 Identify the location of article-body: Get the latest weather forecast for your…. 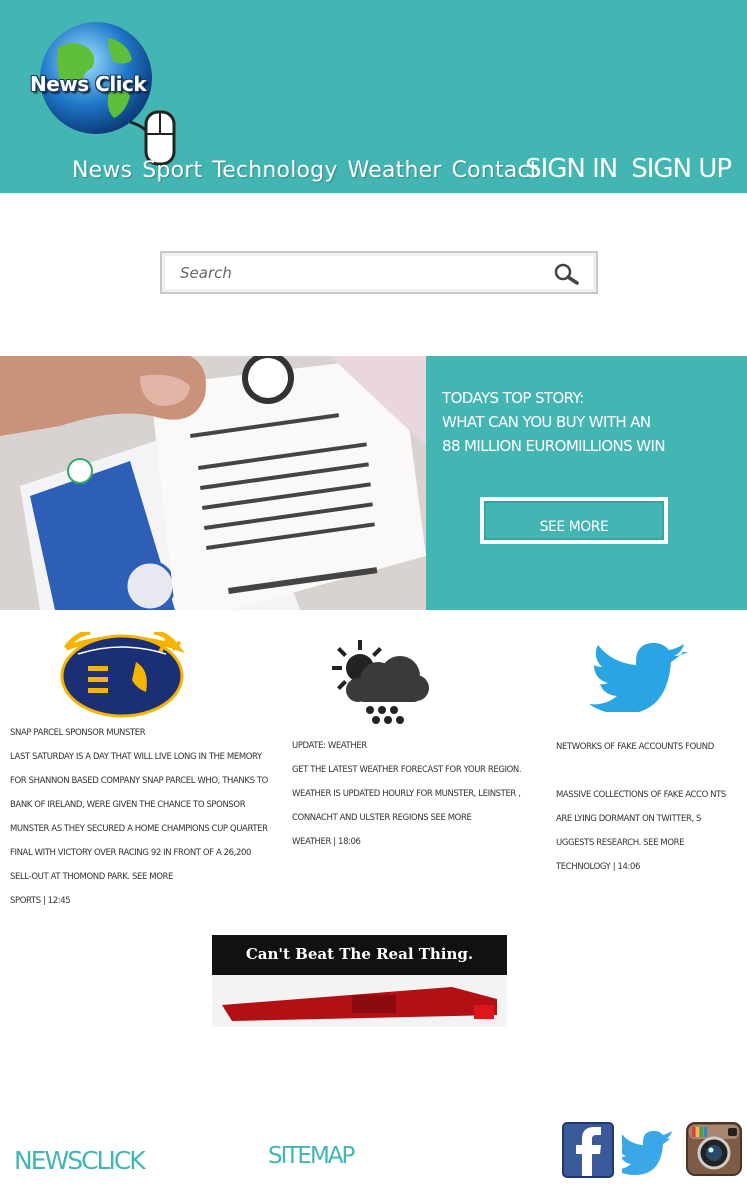
(407, 794).